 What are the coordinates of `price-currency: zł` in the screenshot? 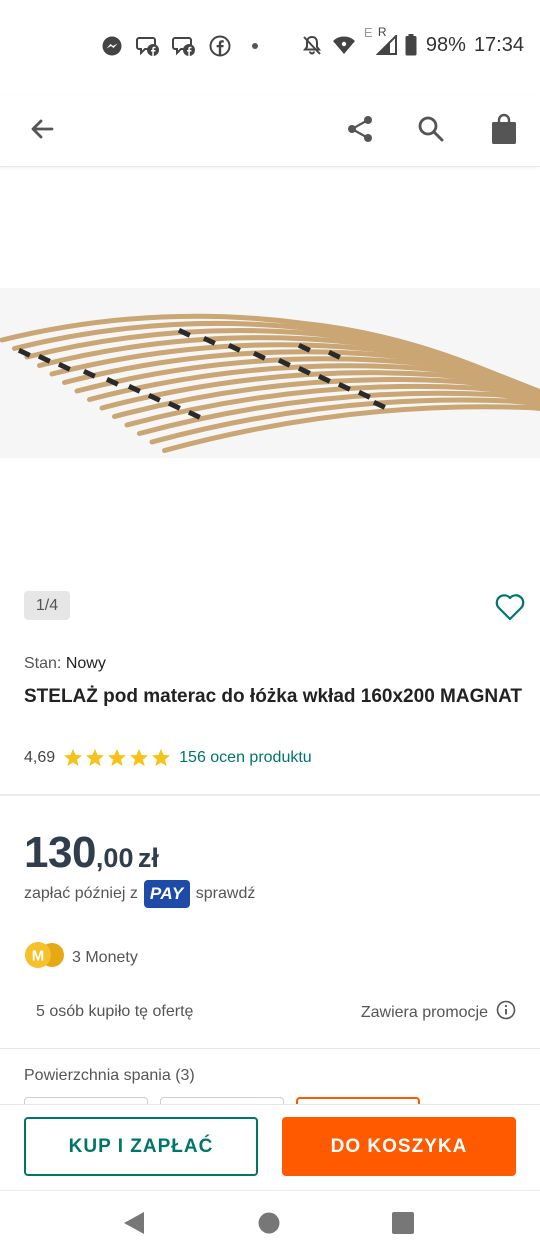 It's located at (148, 858).